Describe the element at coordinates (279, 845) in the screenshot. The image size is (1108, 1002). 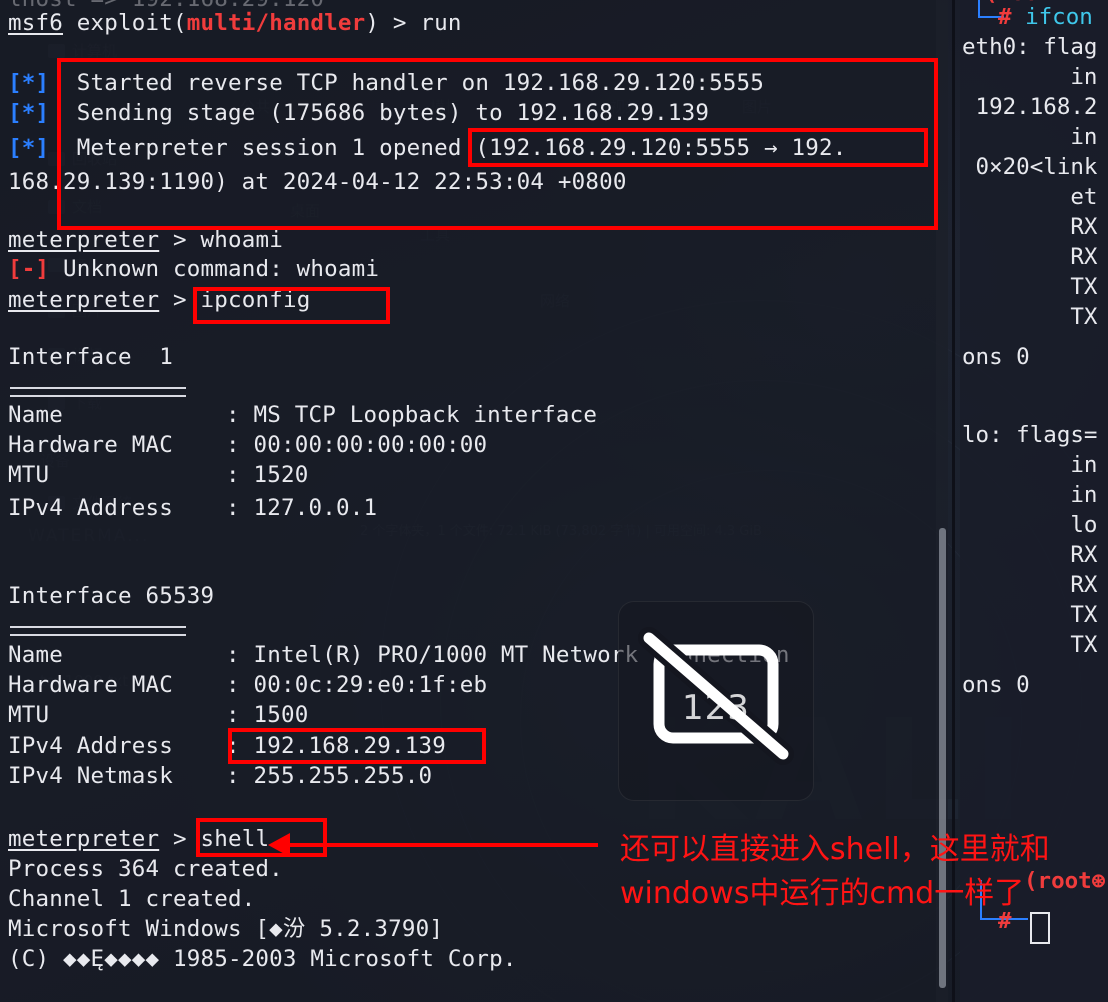
I see `annotation-arrow-head` at that location.